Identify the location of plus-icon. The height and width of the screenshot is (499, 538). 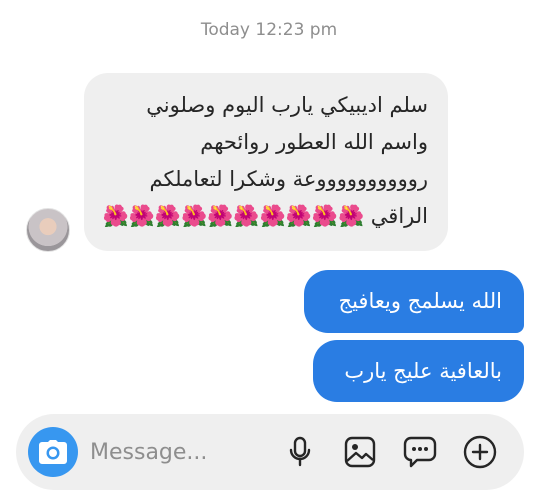
(480, 452).